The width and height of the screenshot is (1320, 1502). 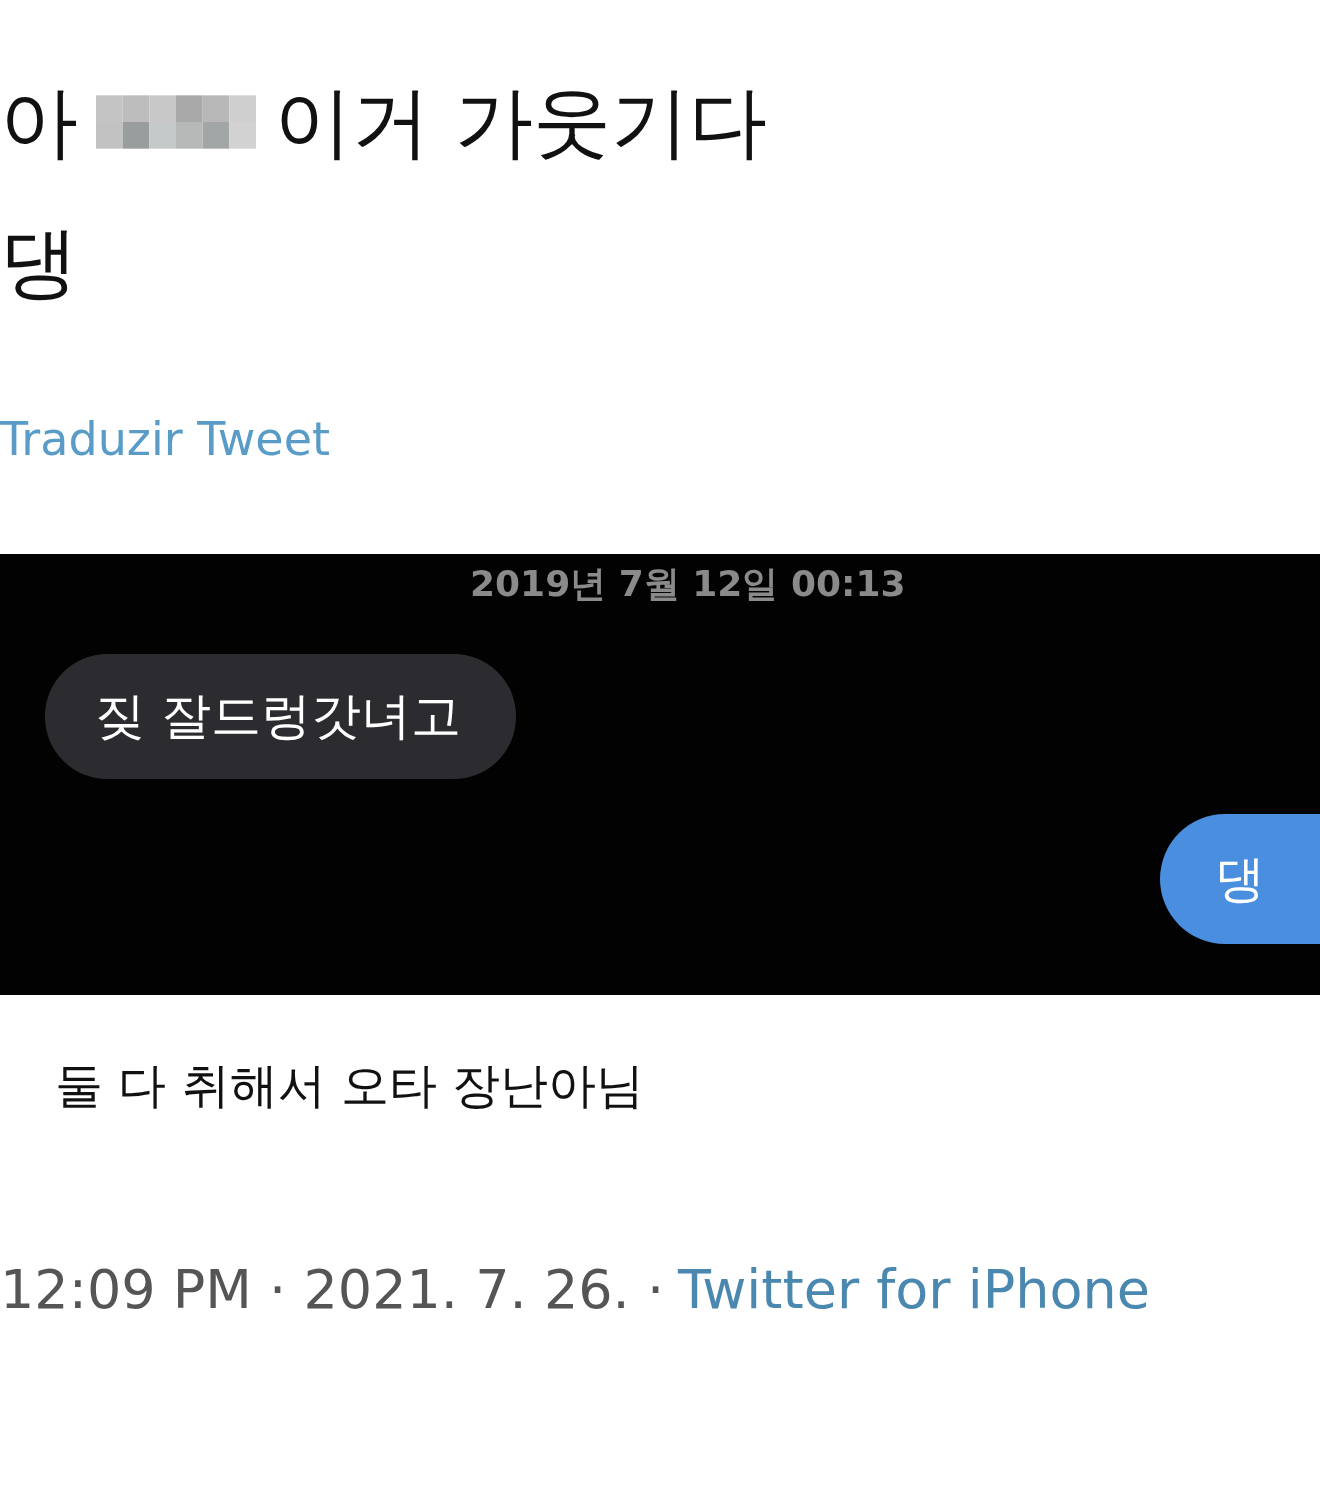 What do you see at coordinates (914, 1290) in the screenshot?
I see `source-link: Twitter for iPhone` at bounding box center [914, 1290].